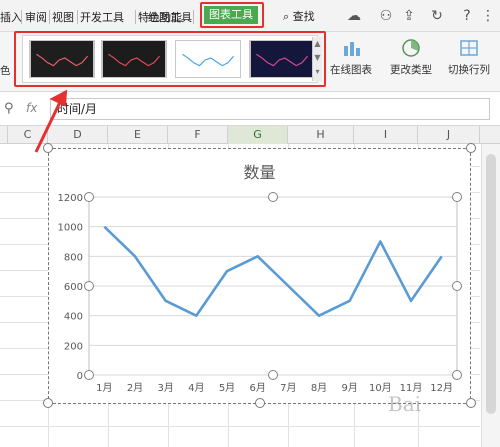 The height and width of the screenshot is (447, 500). What do you see at coordinates (227, 388) in the screenshot?
I see `x-tick-label: 5月` at bounding box center [227, 388].